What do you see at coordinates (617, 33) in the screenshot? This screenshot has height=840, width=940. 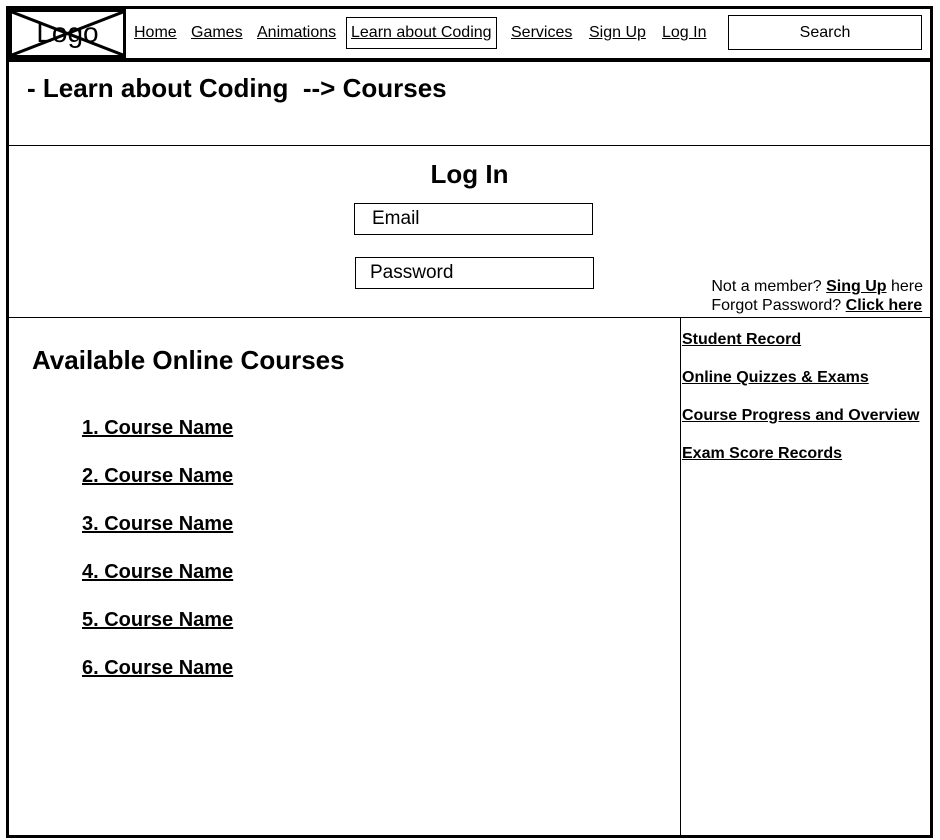 I see `nav-sign-up: Sign Up` at bounding box center [617, 33].